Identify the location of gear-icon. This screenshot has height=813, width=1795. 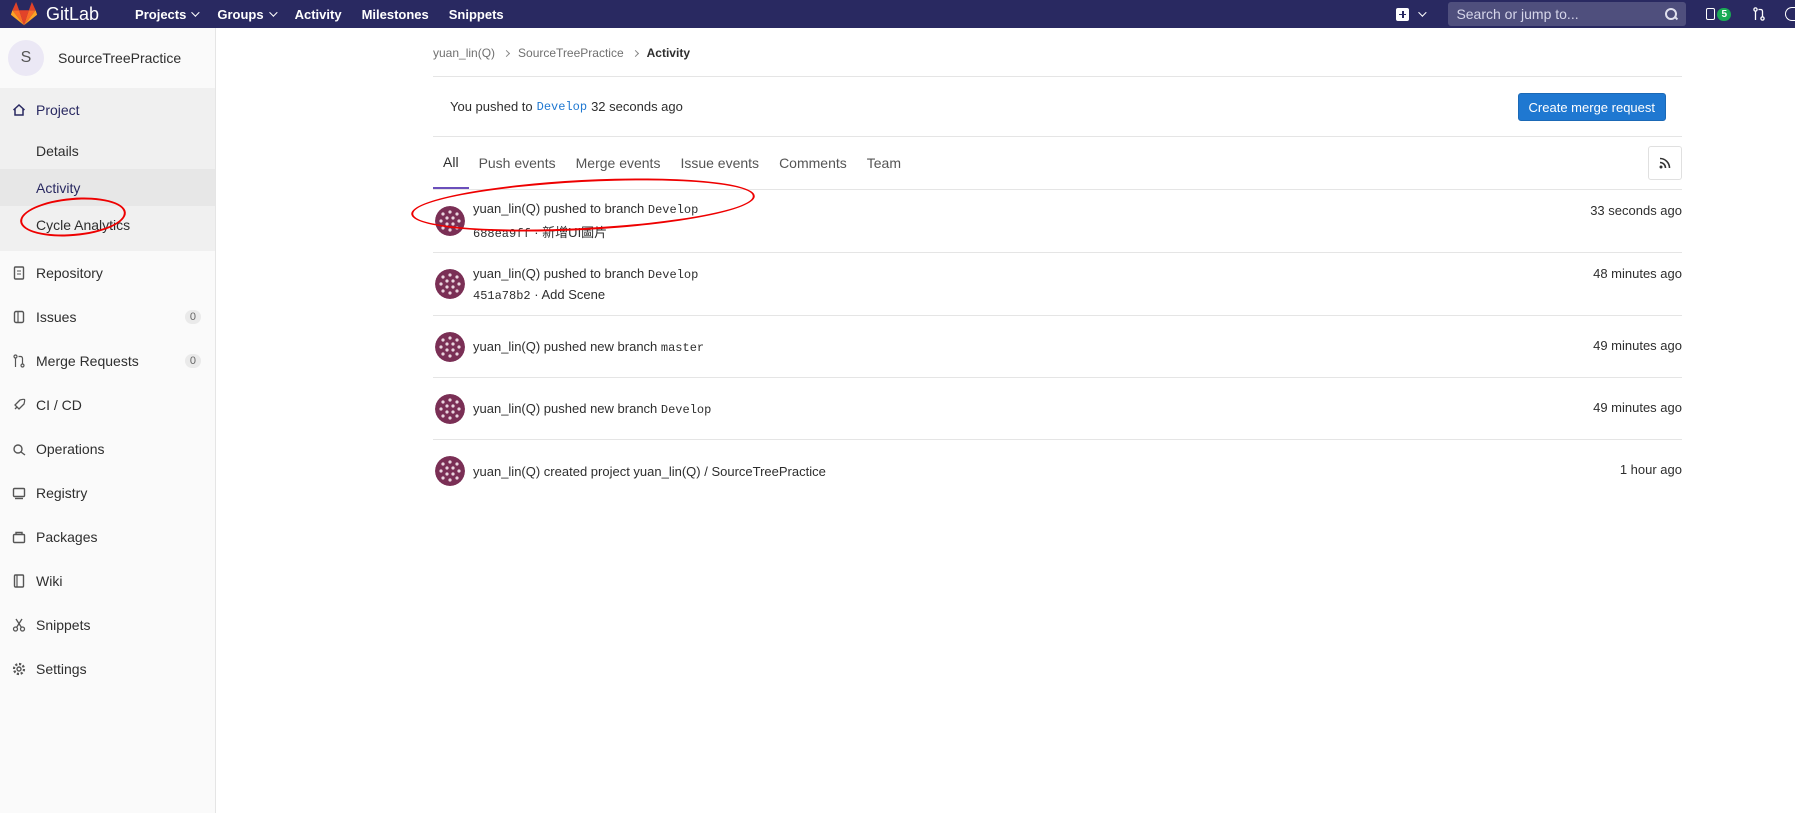
(19, 669).